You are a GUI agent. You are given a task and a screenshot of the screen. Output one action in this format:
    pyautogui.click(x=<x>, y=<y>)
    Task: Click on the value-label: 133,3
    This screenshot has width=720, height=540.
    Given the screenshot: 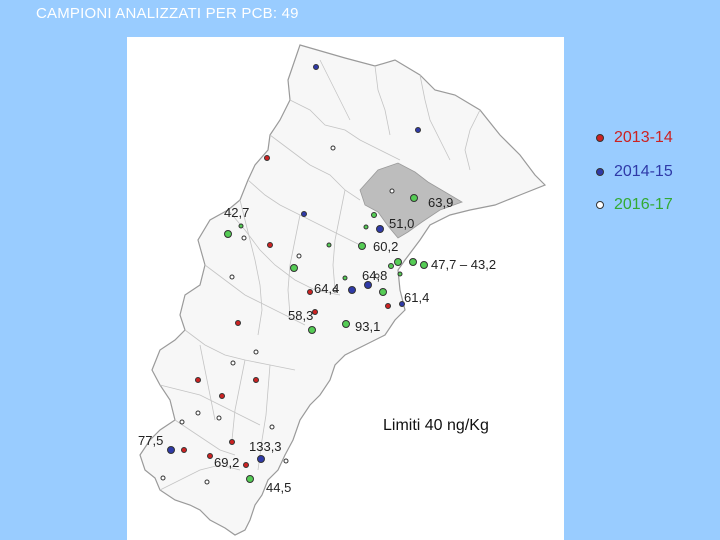 What is the action you would take?
    pyautogui.click(x=265, y=446)
    